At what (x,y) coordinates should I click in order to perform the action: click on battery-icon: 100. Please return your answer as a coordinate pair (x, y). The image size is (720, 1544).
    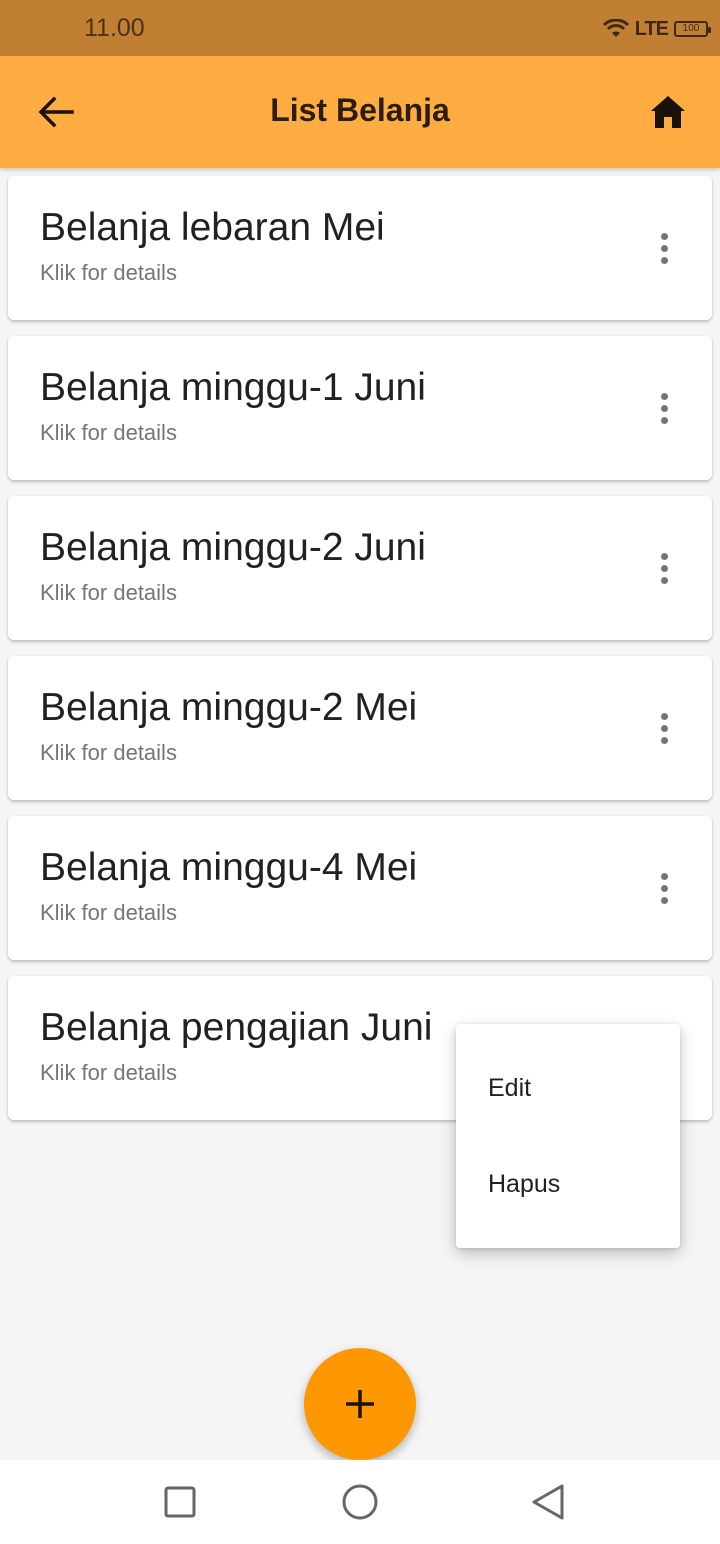
    Looking at the image, I should click on (692, 29).